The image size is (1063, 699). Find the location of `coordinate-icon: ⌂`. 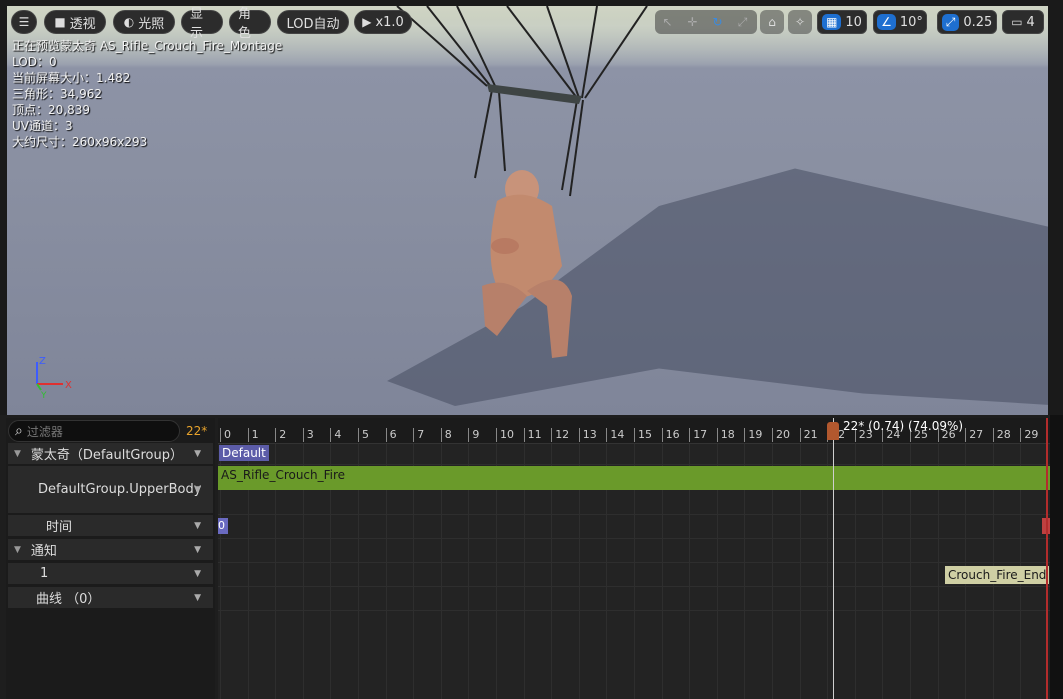

coordinate-icon: ⌂ is located at coordinates (772, 22).